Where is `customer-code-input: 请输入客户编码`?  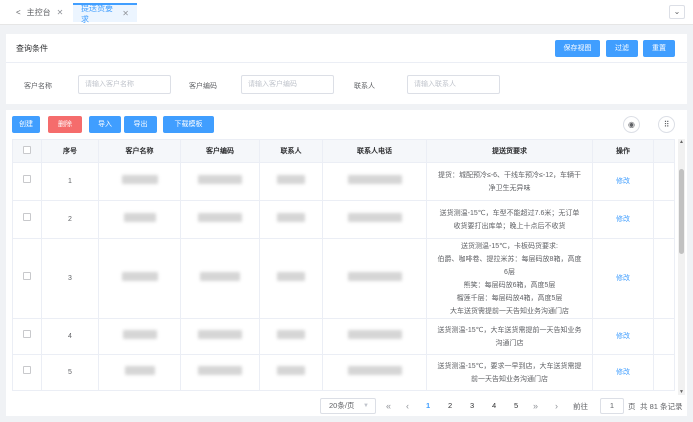
customer-code-input: 请输入客户编码 is located at coordinates (287, 84).